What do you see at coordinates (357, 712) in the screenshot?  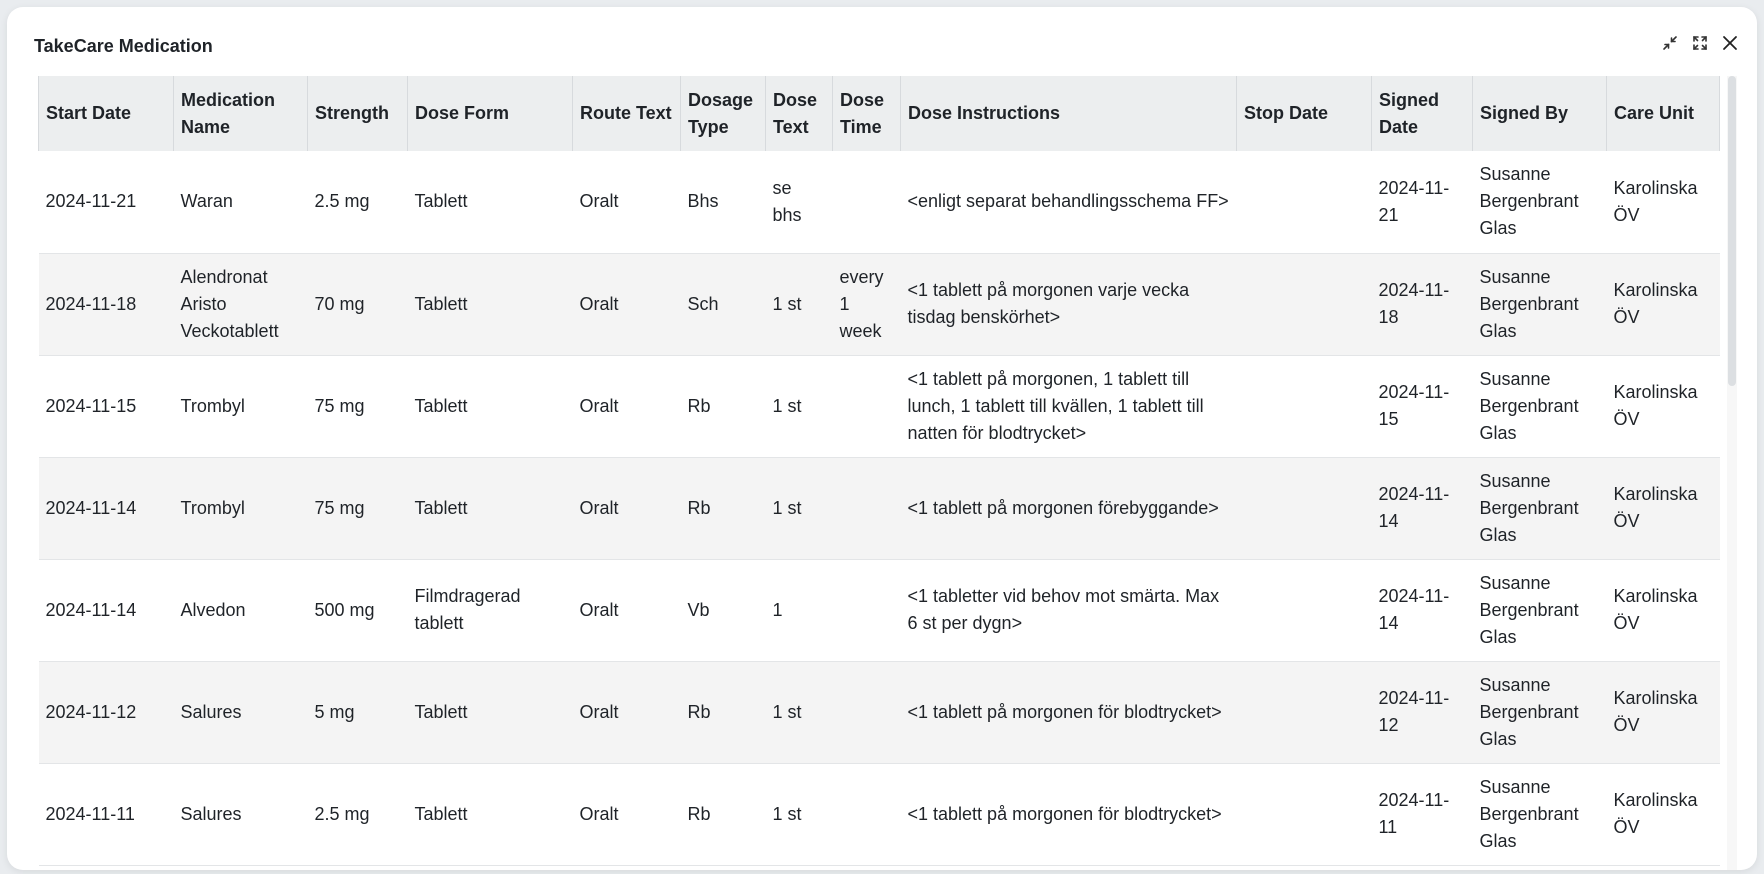 I see `cell-strength: 5 mg` at bounding box center [357, 712].